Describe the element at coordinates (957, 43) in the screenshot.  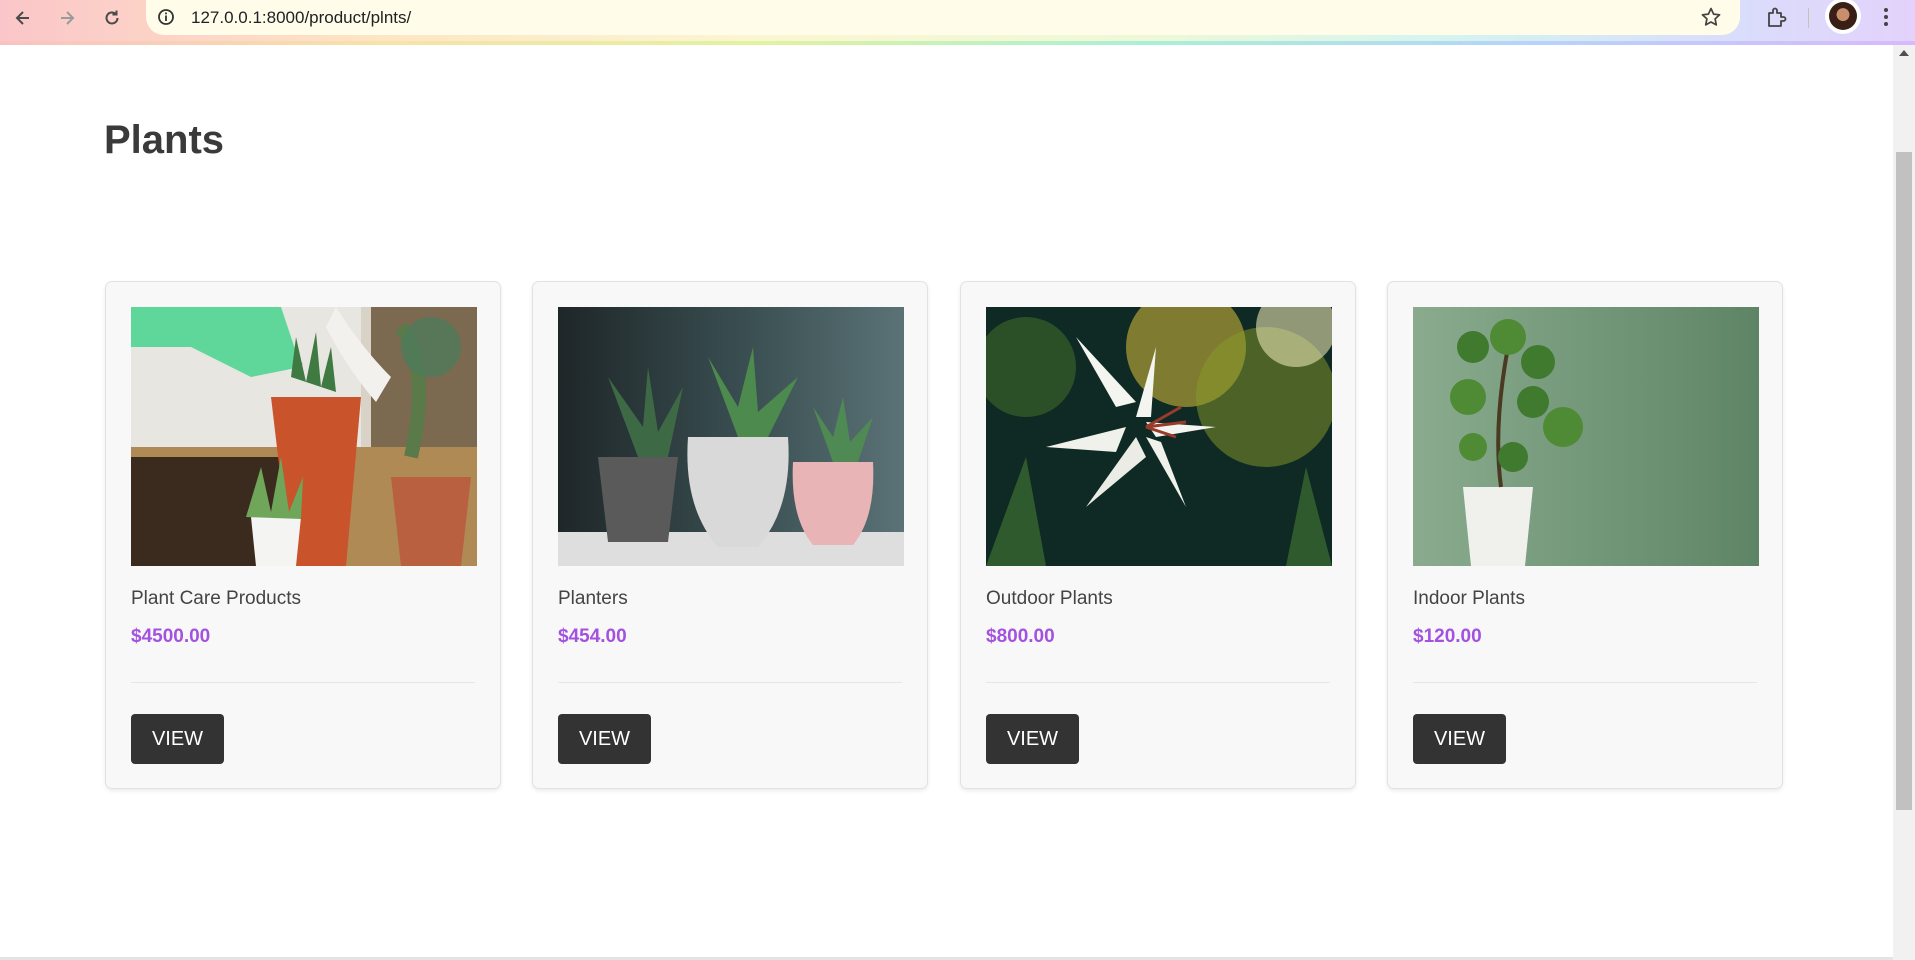
I see `toolbar-accent-line` at that location.